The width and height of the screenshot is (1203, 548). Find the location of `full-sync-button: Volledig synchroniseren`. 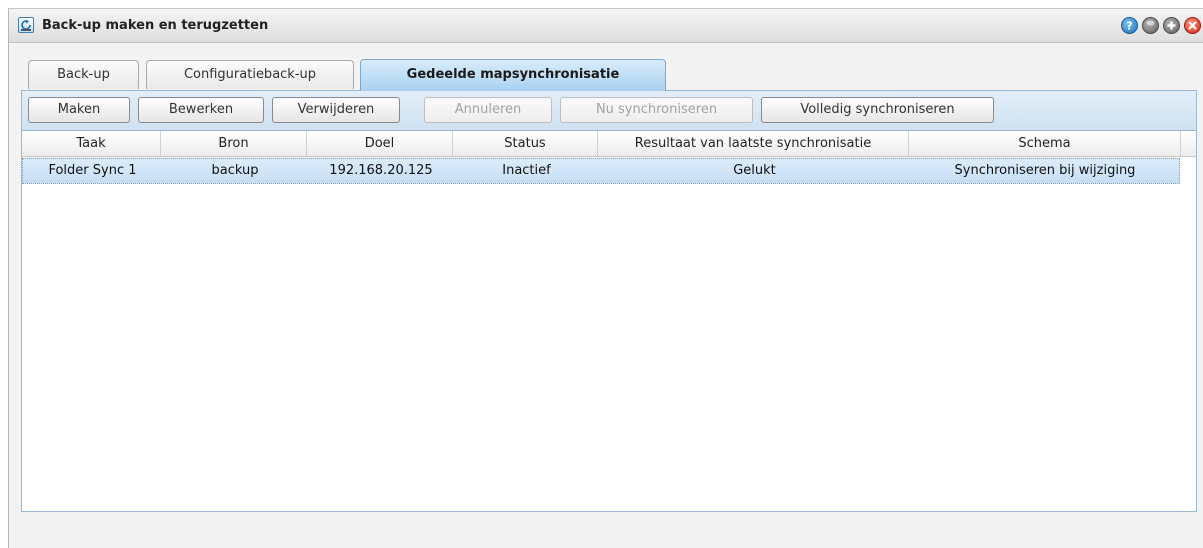

full-sync-button: Volledig synchroniseren is located at coordinates (877, 110).